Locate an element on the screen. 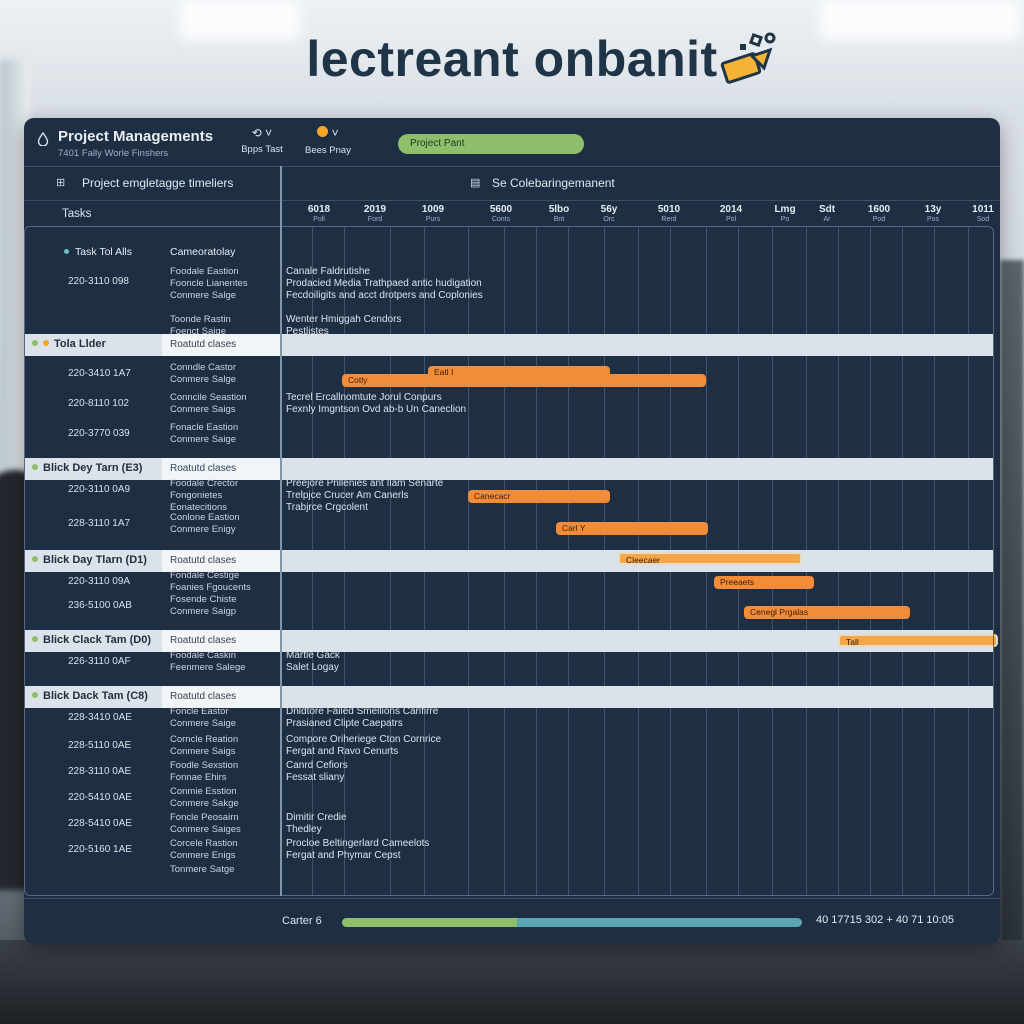 The width and height of the screenshot is (1024, 1024). tasks-column-label: Tasks is located at coordinates (77, 214).